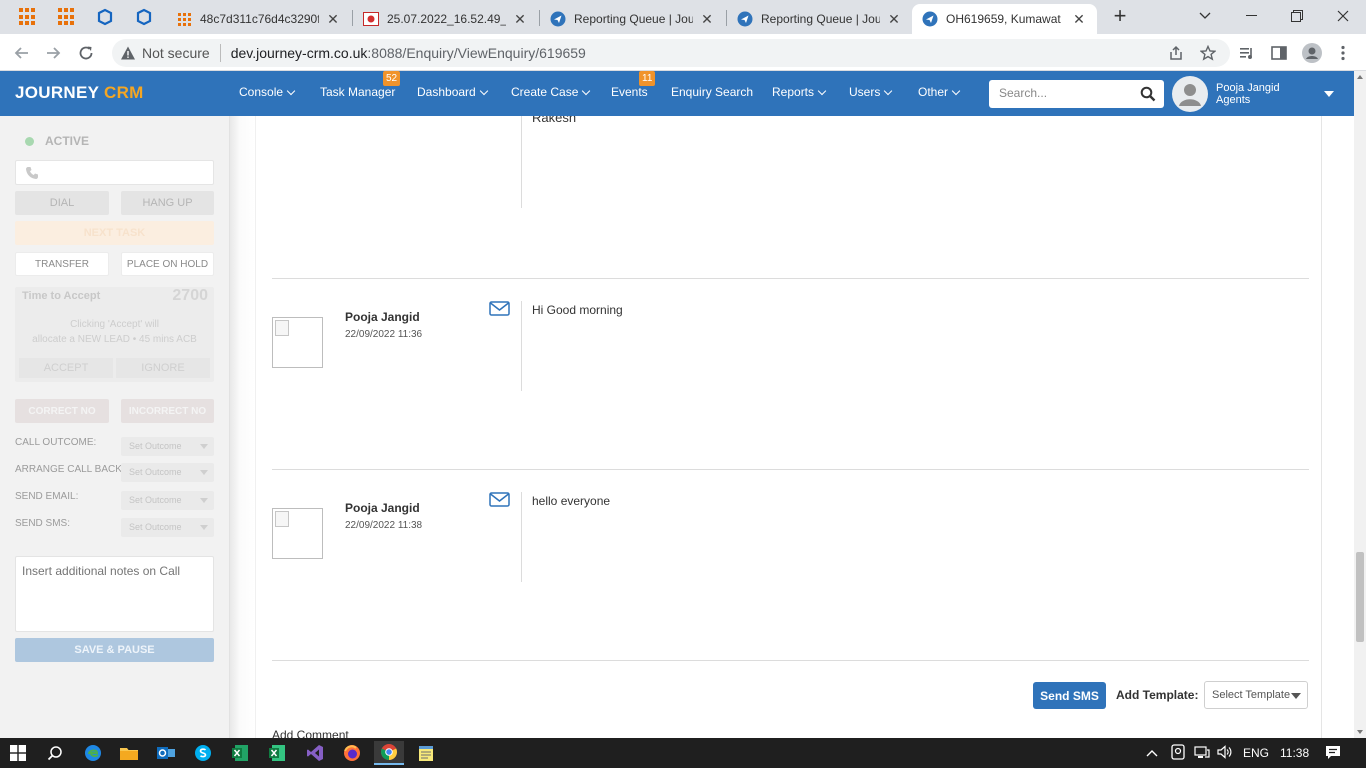 Image resolution: width=1366 pixels, height=768 pixels. I want to click on next-task-button: NEXT TASK, so click(114, 233).